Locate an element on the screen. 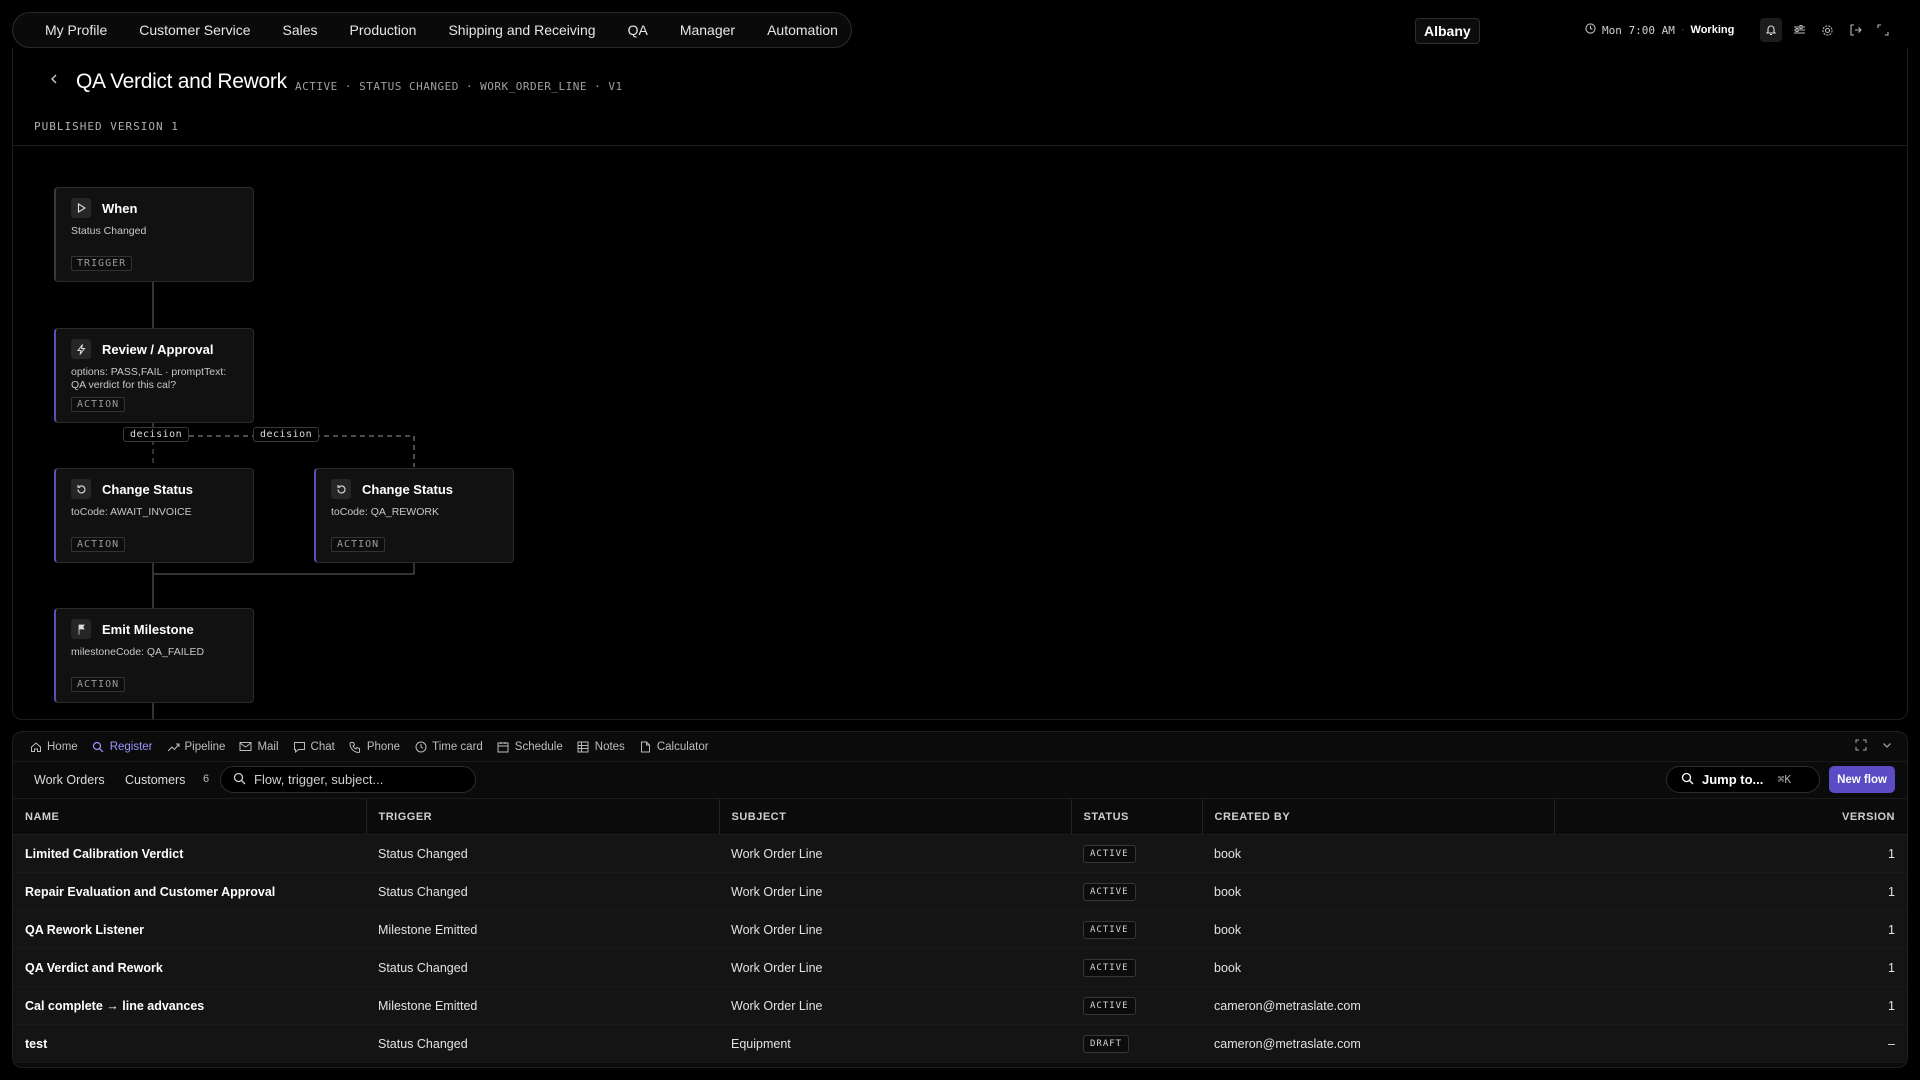 This screenshot has height=1080, width=1920. column-header-subject: SUBJECT is located at coordinates (894, 816).